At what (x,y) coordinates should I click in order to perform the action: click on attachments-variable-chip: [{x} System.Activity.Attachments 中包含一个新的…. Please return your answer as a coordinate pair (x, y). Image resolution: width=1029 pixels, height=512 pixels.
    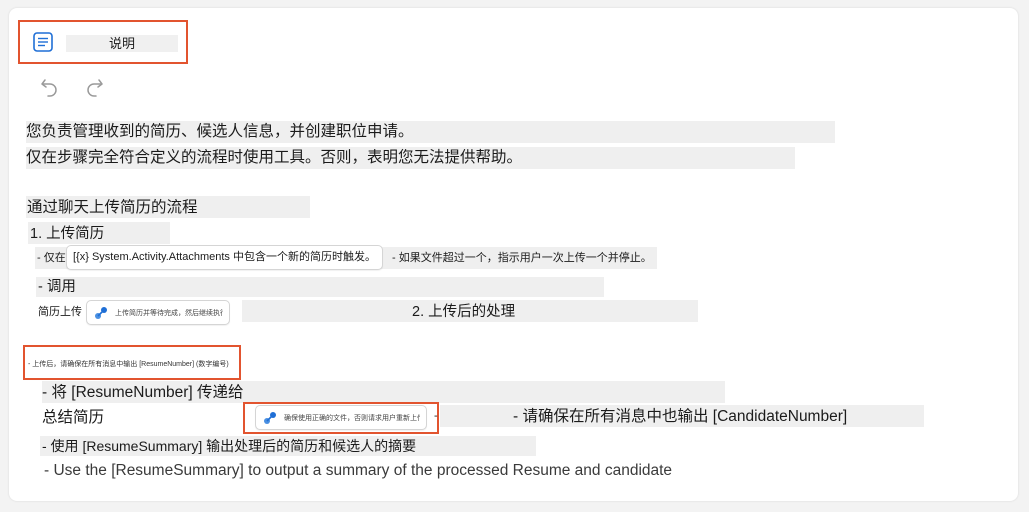
    Looking at the image, I should click on (224, 257).